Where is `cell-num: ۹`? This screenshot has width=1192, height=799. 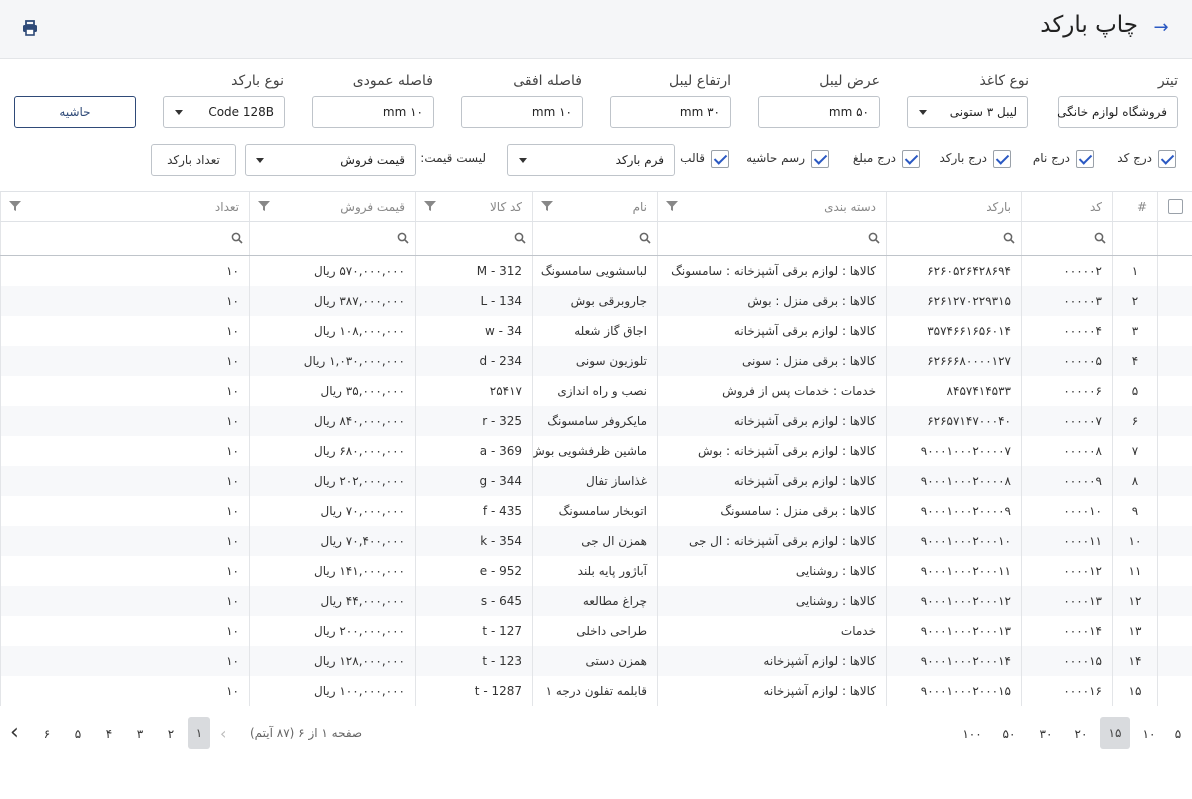 cell-num: ۹ is located at coordinates (1134, 511).